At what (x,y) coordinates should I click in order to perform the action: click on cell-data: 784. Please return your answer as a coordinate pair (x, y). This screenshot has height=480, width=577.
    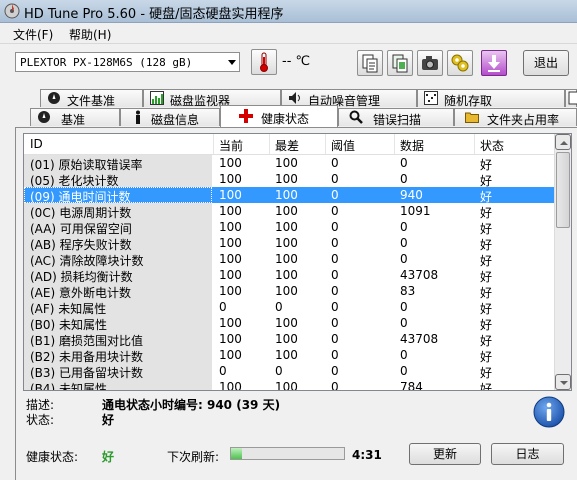
    Looking at the image, I should click on (411, 385).